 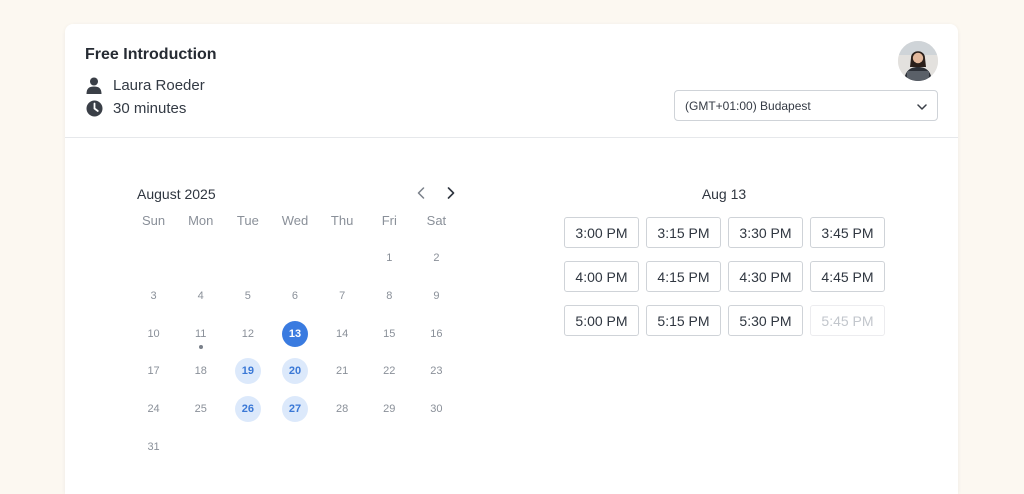 I want to click on calendar-week: 17 18 19 20 21 22 23, so click(x=295, y=371).